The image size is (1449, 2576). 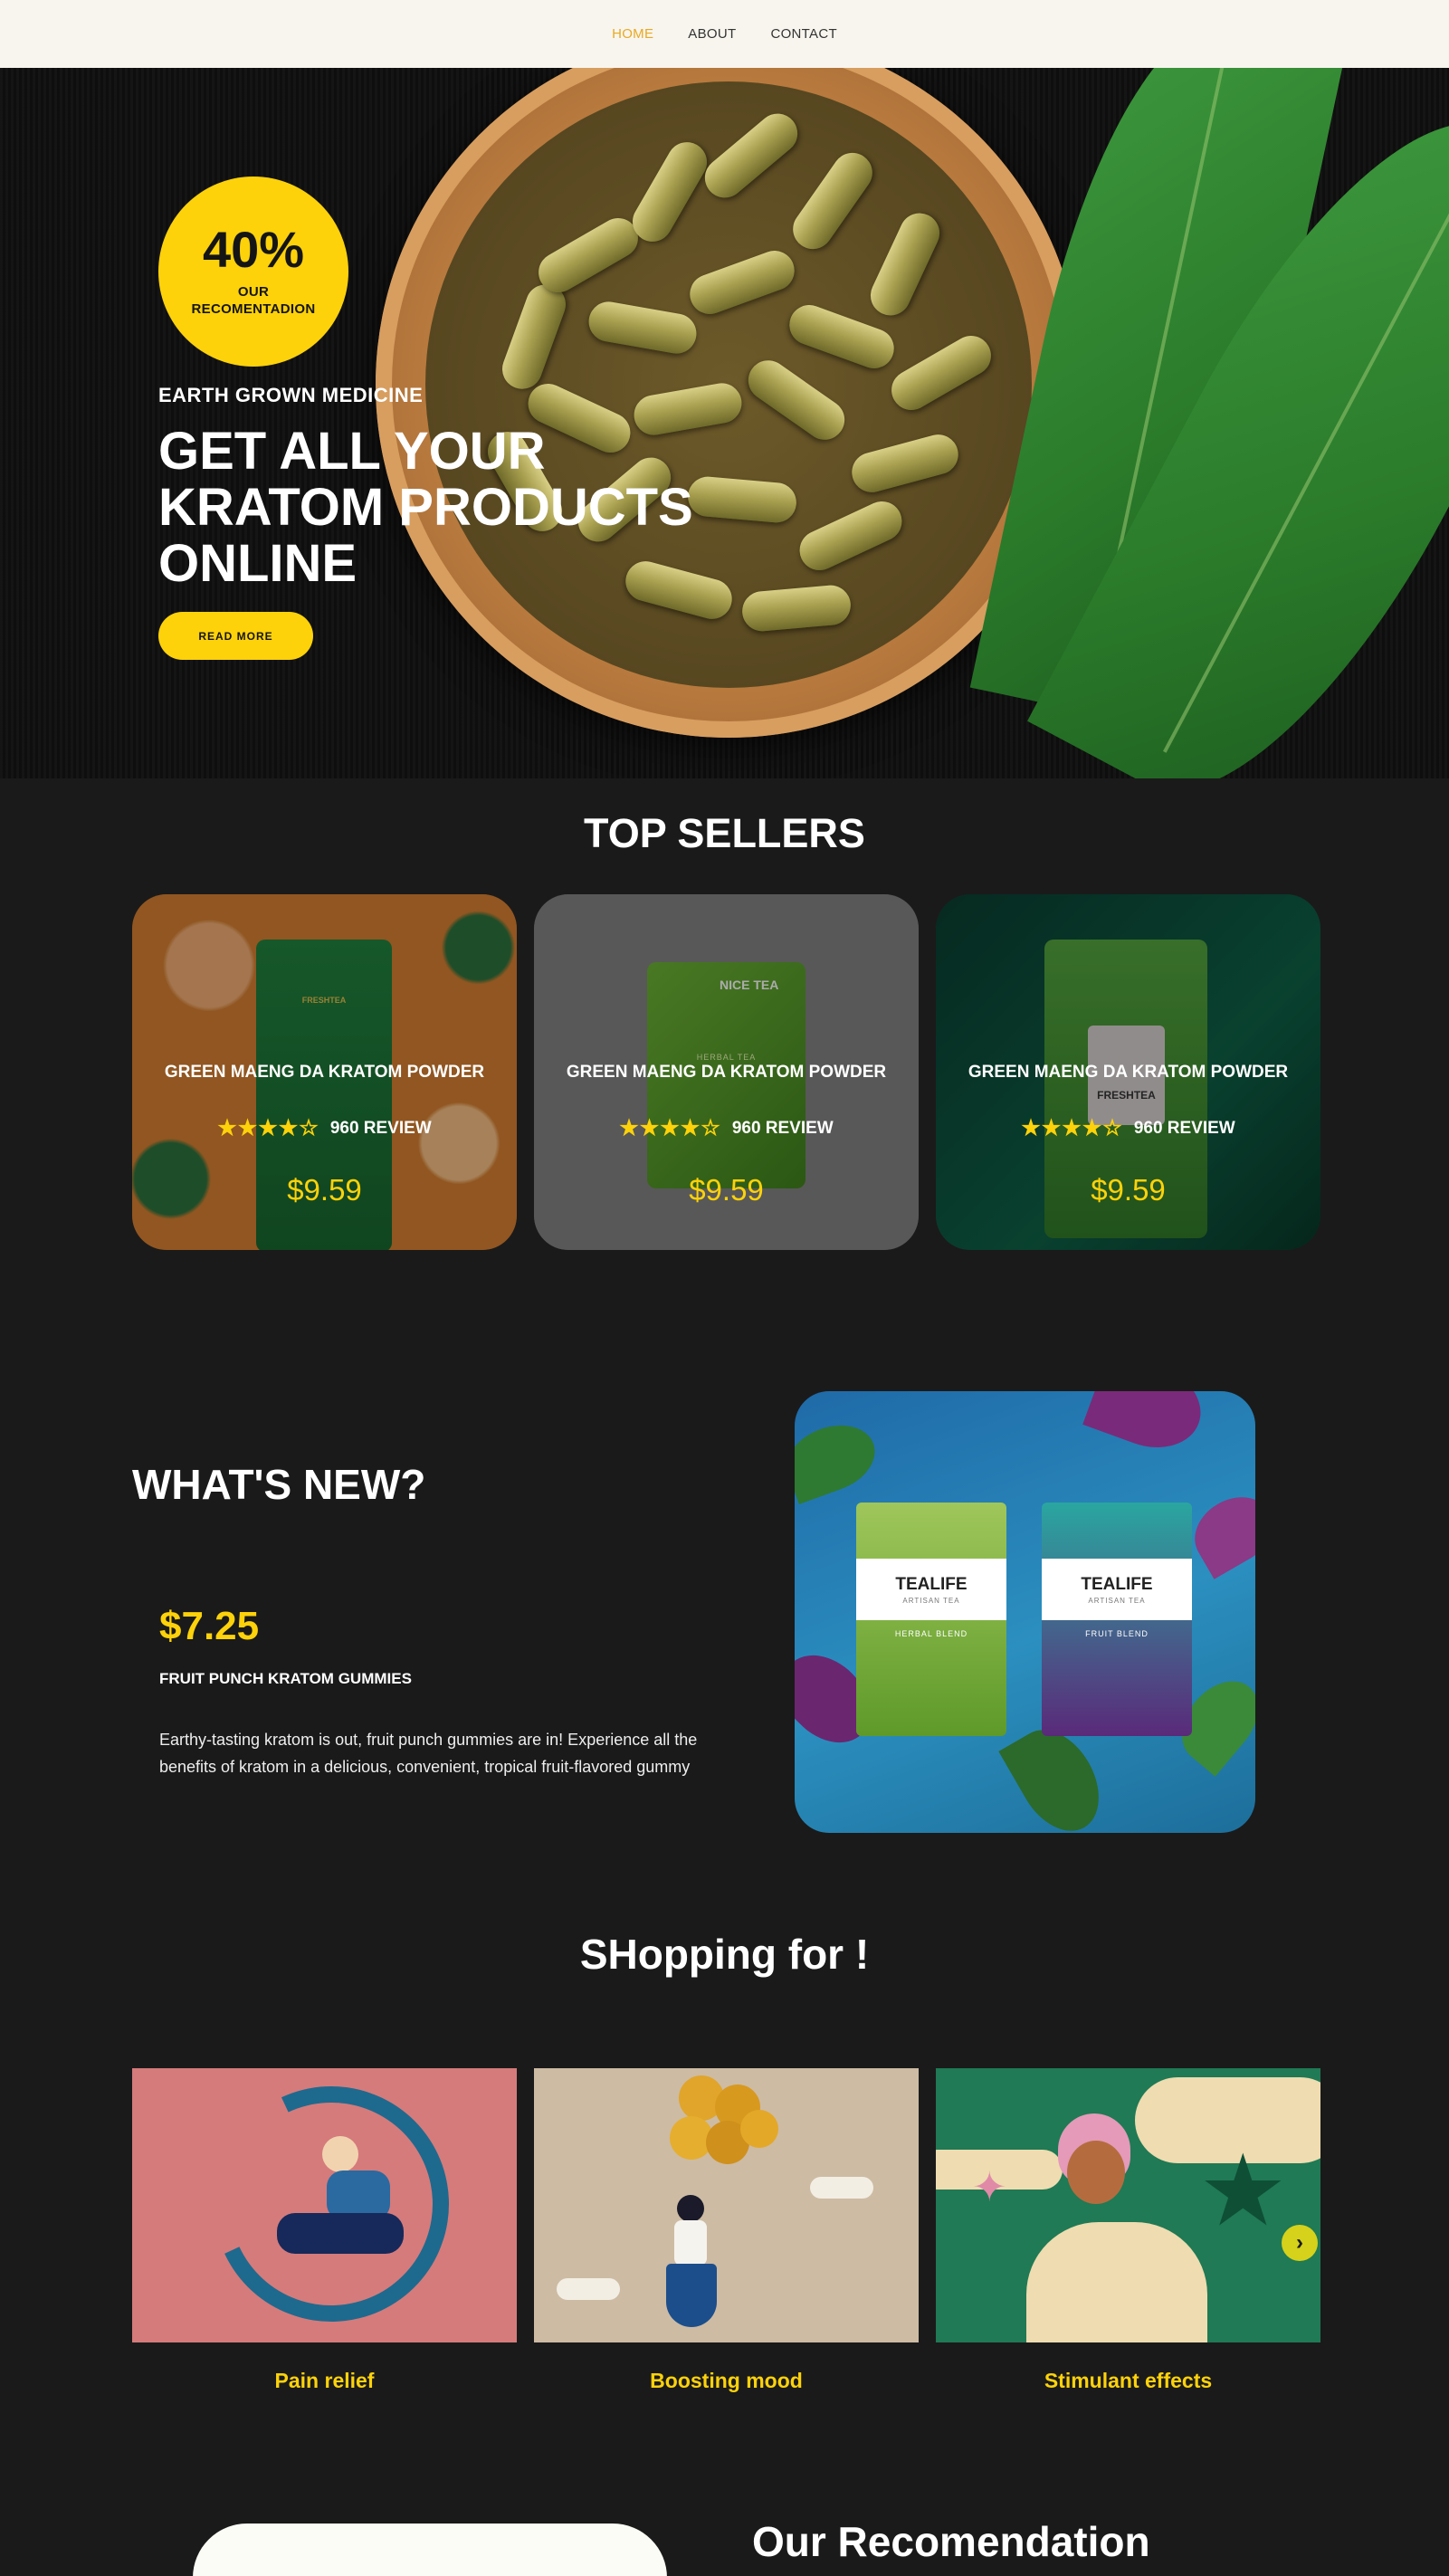 I want to click on discount-badge: 40% OUR RECOMENTADION, so click(x=253, y=272).